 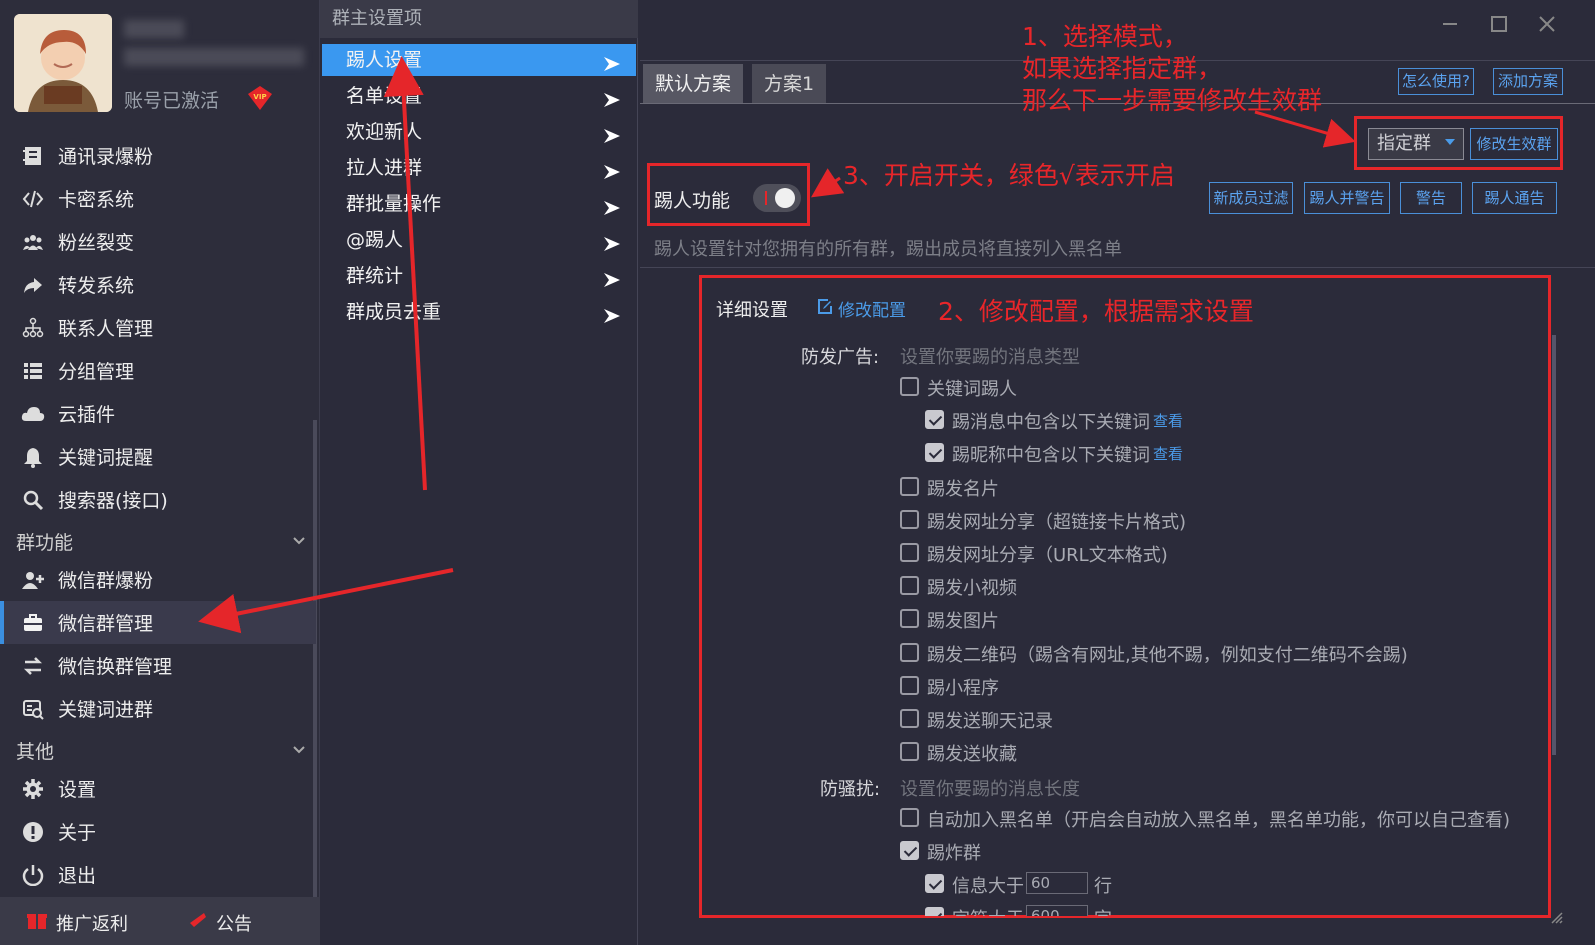 I want to click on warn-button: 警告, so click(x=1431, y=198).